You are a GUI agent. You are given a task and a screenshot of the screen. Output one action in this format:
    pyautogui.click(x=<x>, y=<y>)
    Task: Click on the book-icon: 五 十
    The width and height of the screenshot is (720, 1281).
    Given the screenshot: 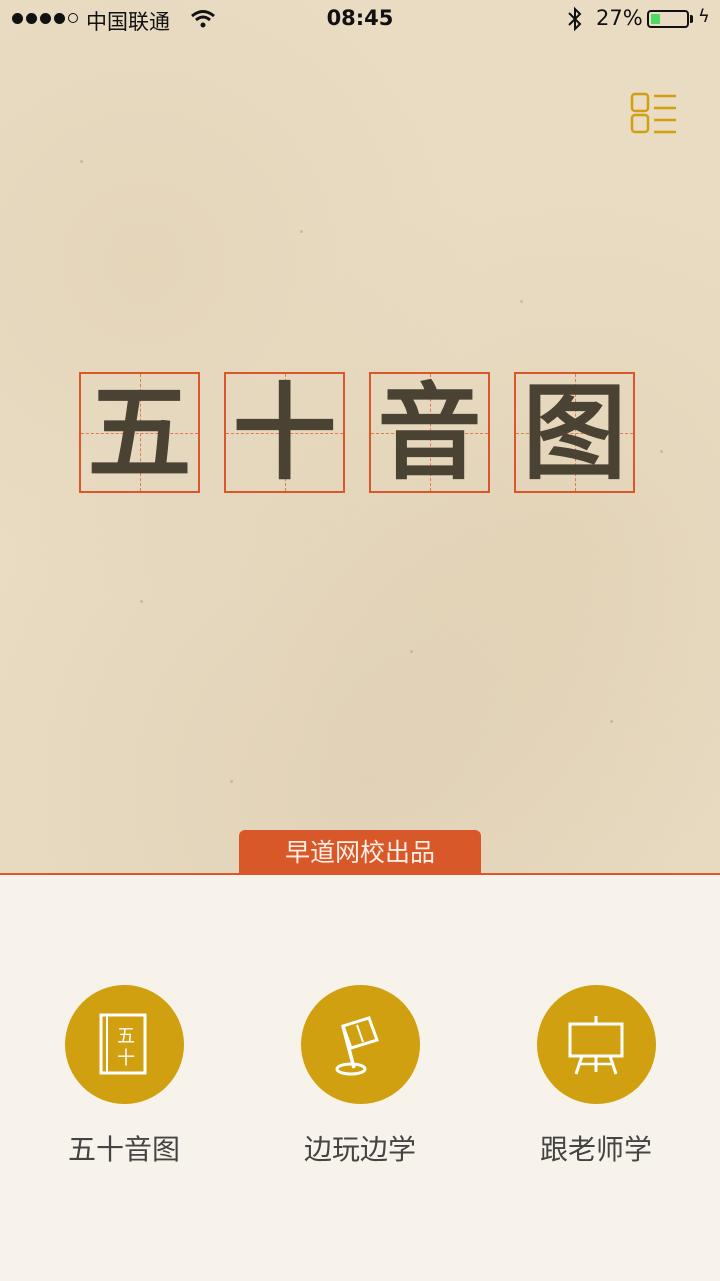 What is the action you would take?
    pyautogui.click(x=123, y=1043)
    